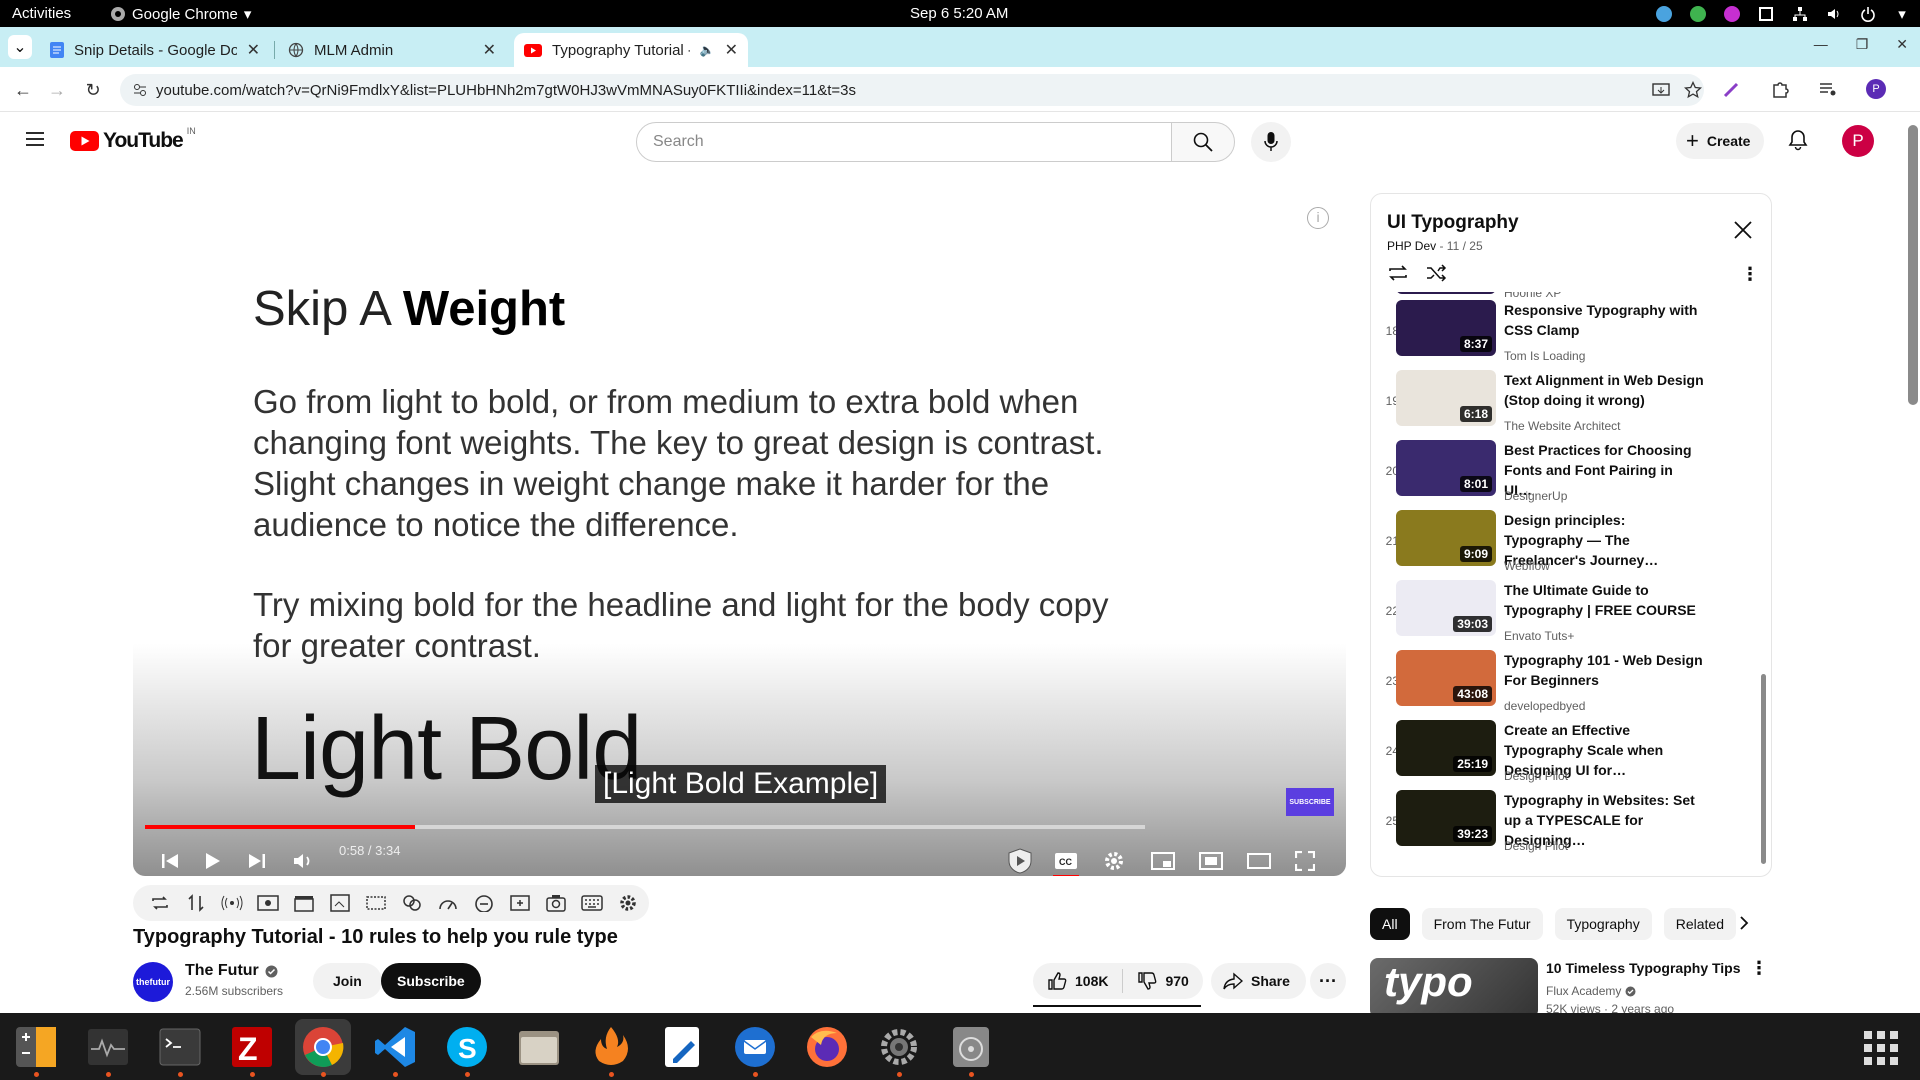 The image size is (1920, 1080). Describe the element at coordinates (448, 903) in the screenshot. I see `speed-icon` at that location.